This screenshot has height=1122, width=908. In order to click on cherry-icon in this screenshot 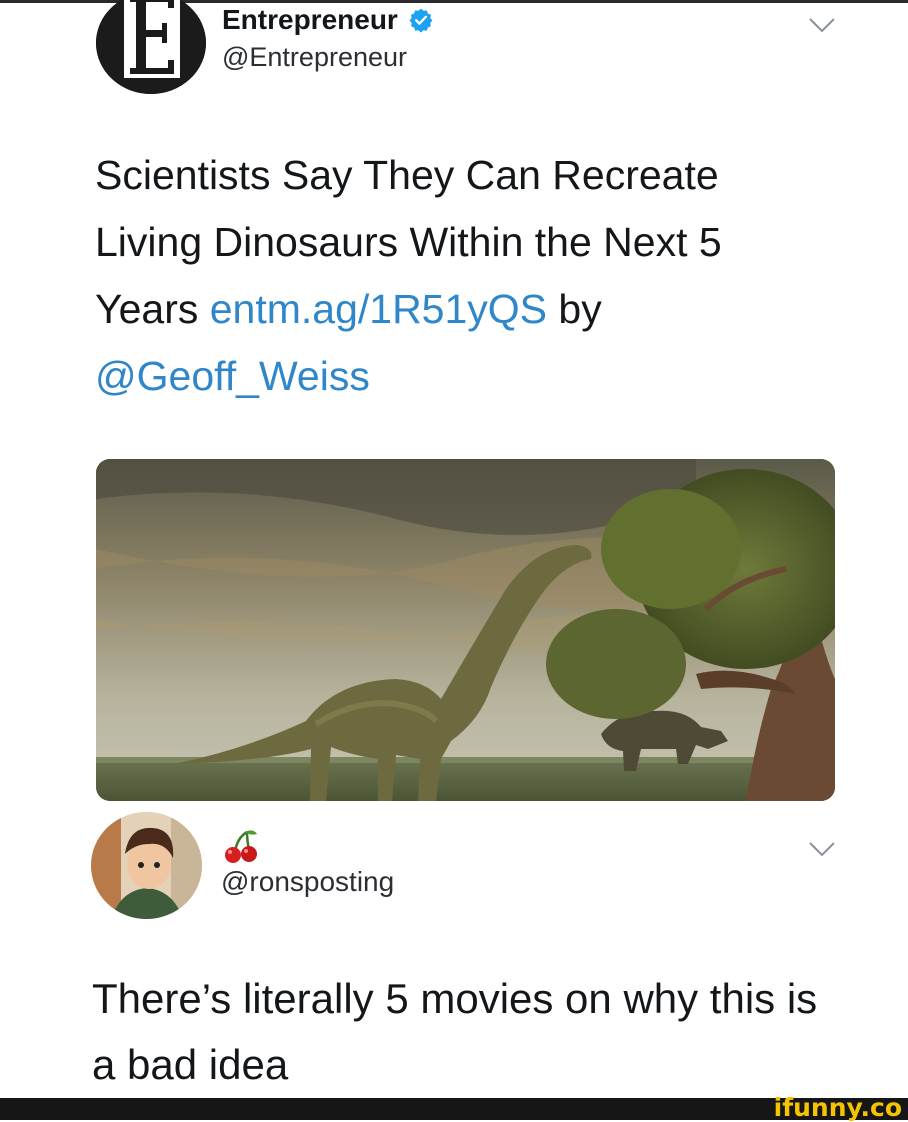, I will do `click(241, 846)`.